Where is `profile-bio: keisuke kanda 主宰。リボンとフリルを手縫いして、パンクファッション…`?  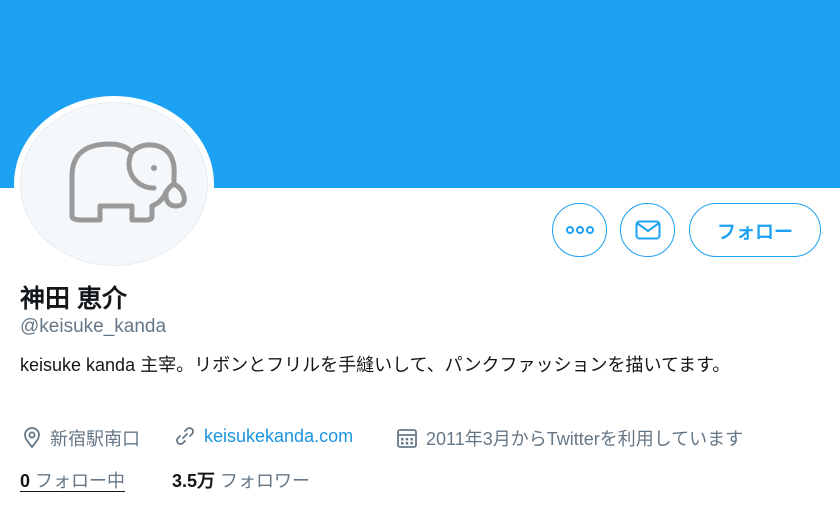 profile-bio: keisuke kanda 主宰。リボンとフリルを手縫いして、パンクファッション… is located at coordinates (375, 365).